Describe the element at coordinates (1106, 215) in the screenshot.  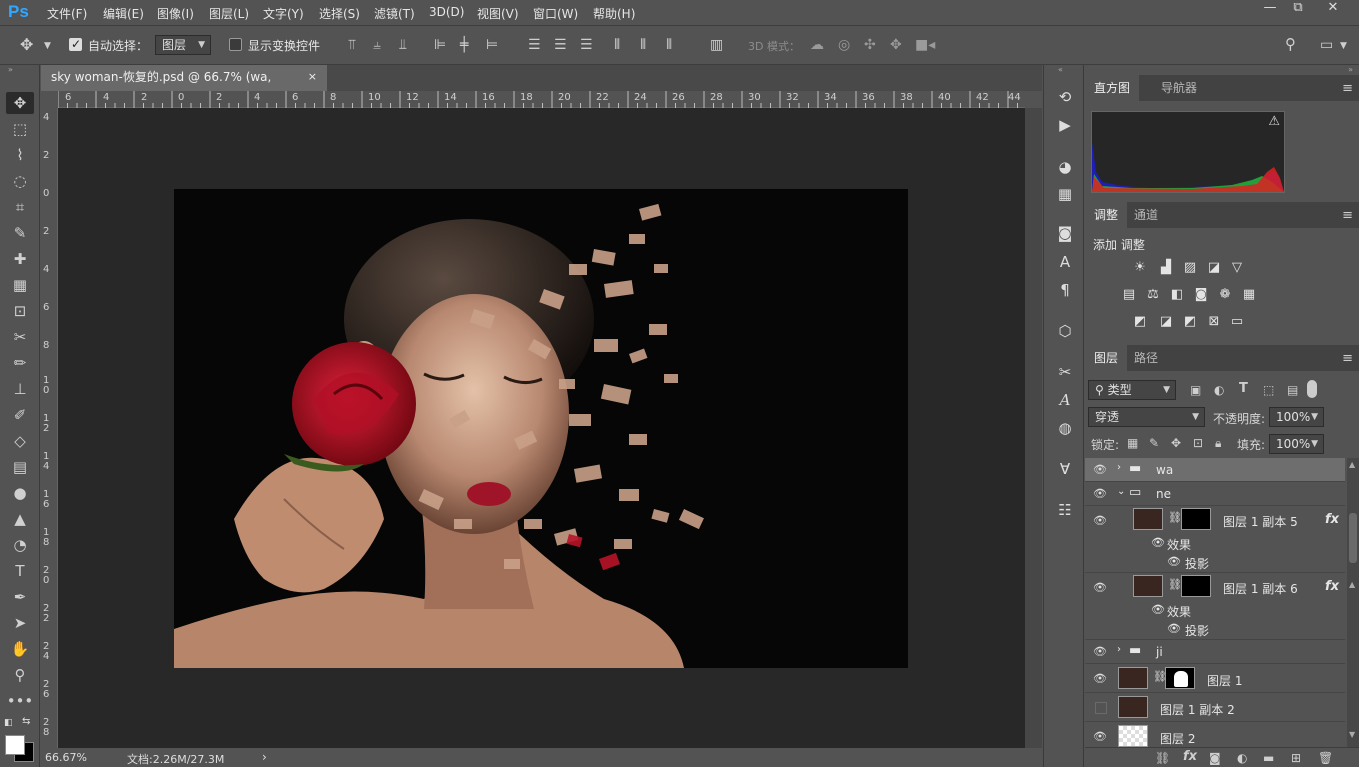
I see `tab-adjustments: 调整` at that location.